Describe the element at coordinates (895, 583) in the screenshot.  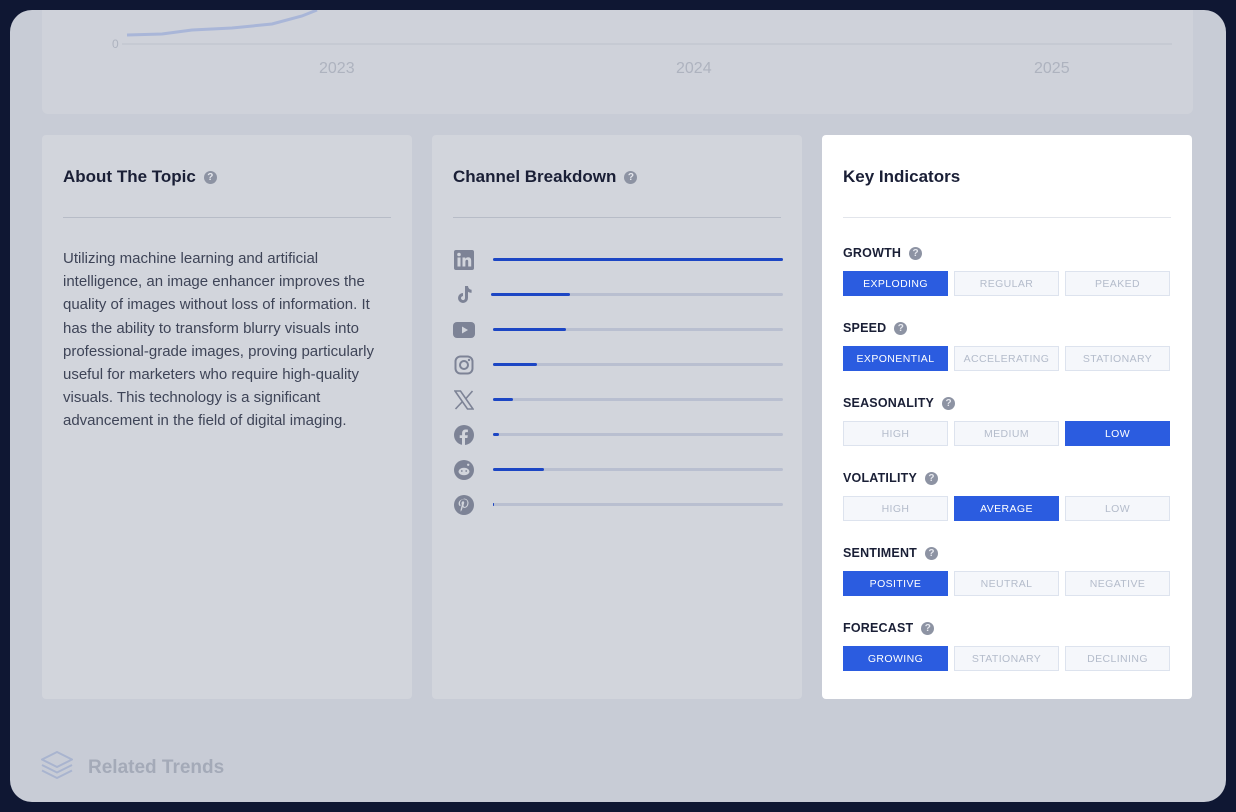
I see `option-positive-button: POSITIVE` at that location.